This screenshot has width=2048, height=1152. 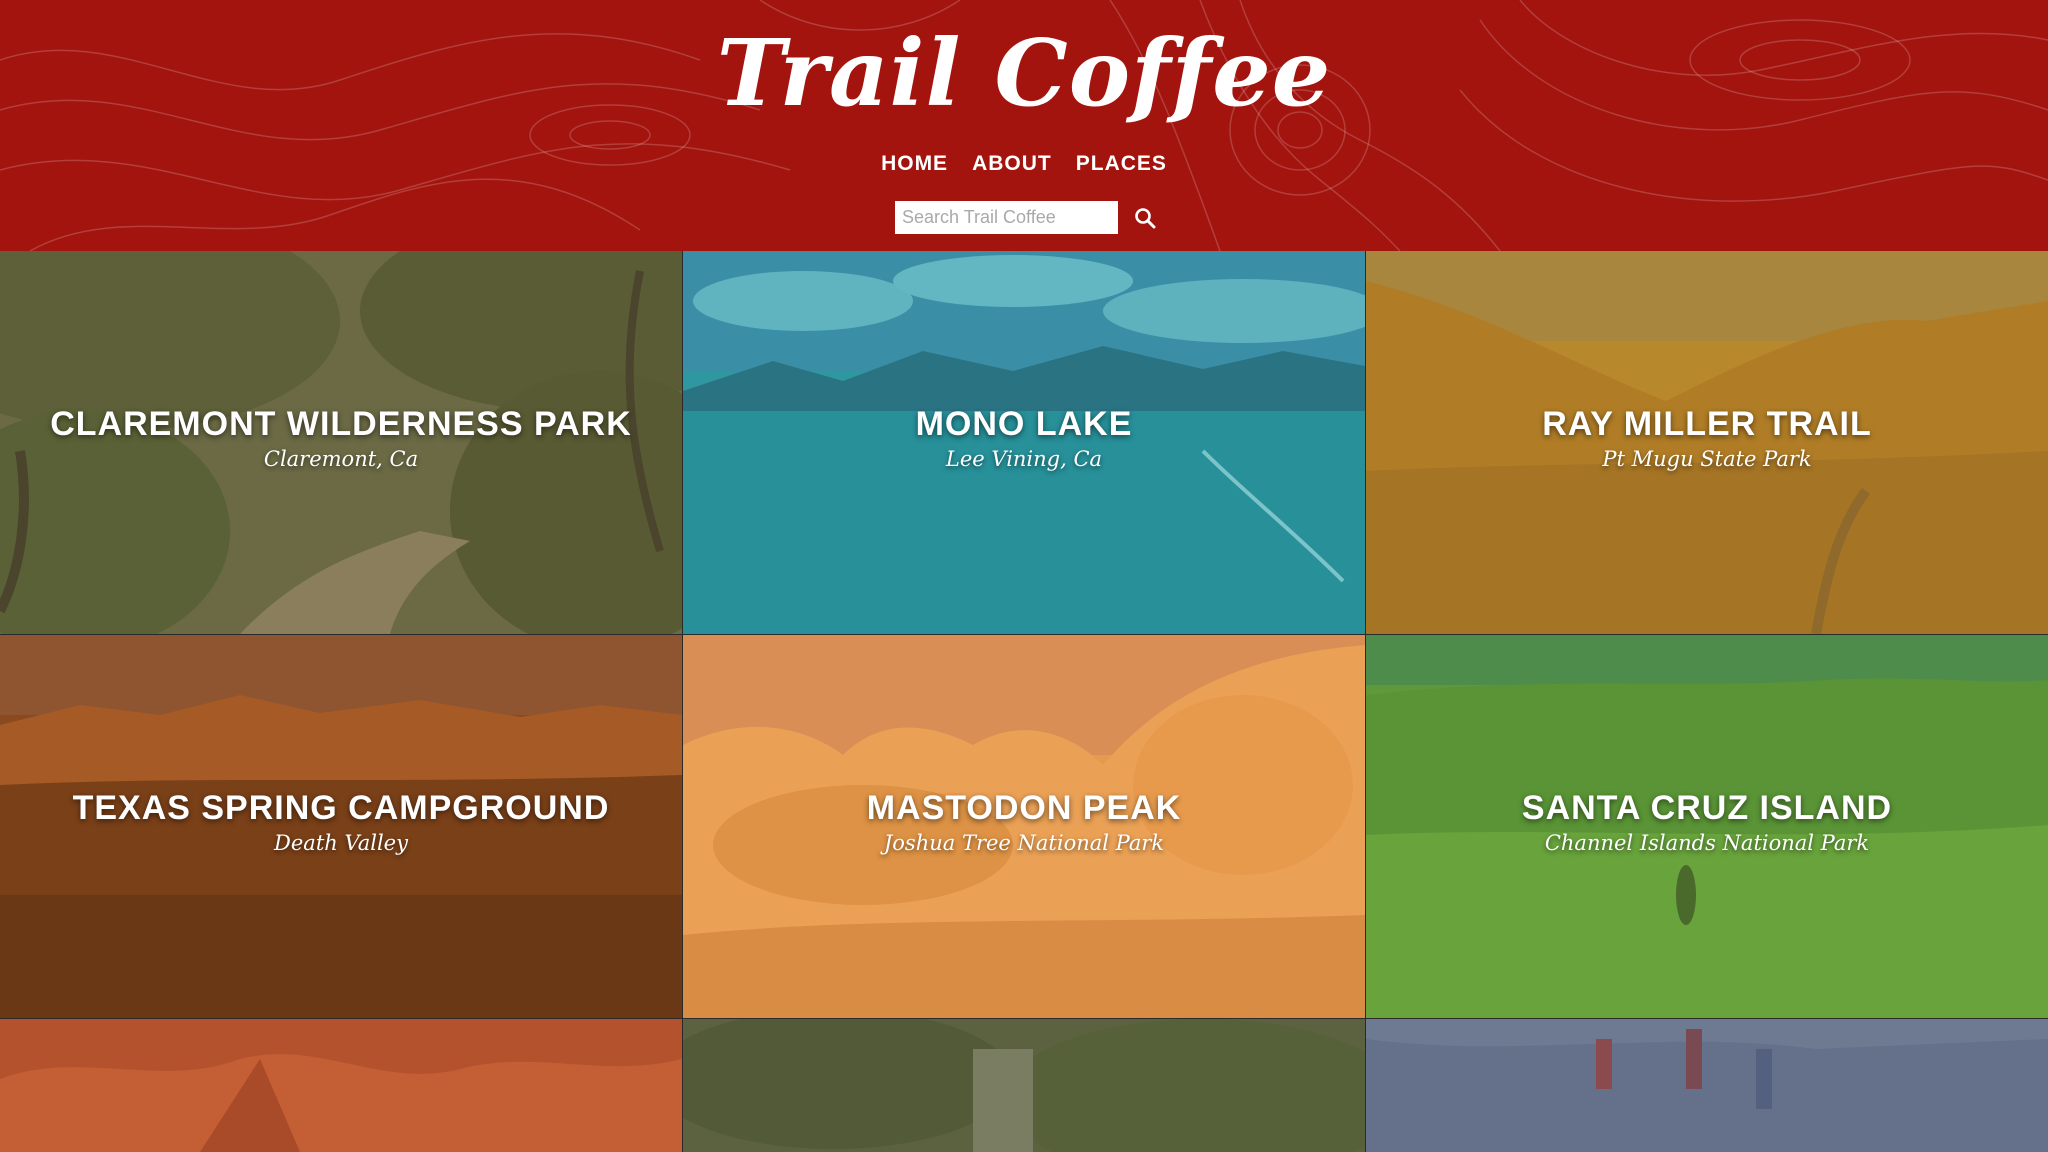 I want to click on place-title: SANTA CRUZ ISLAND, so click(x=1707, y=808).